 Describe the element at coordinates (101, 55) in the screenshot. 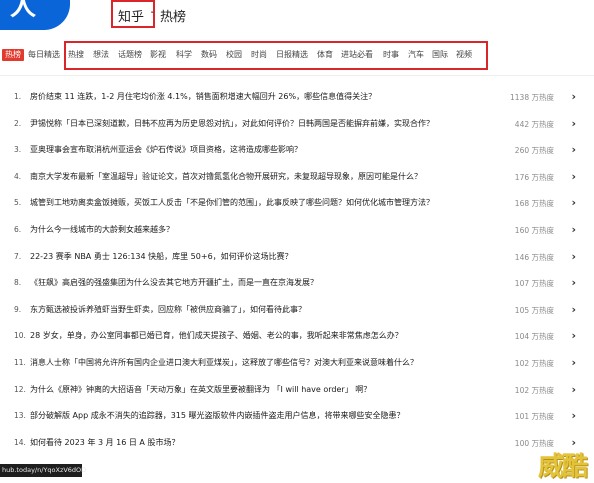

I see `tab-3: 想法` at that location.